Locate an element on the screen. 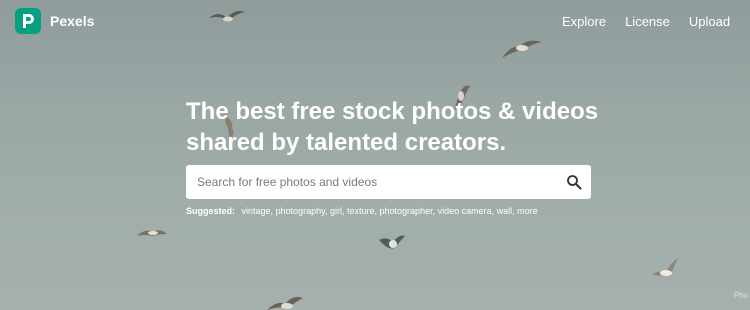 The width and height of the screenshot is (750, 310). suggested-link-texture: texture, is located at coordinates (362, 211).